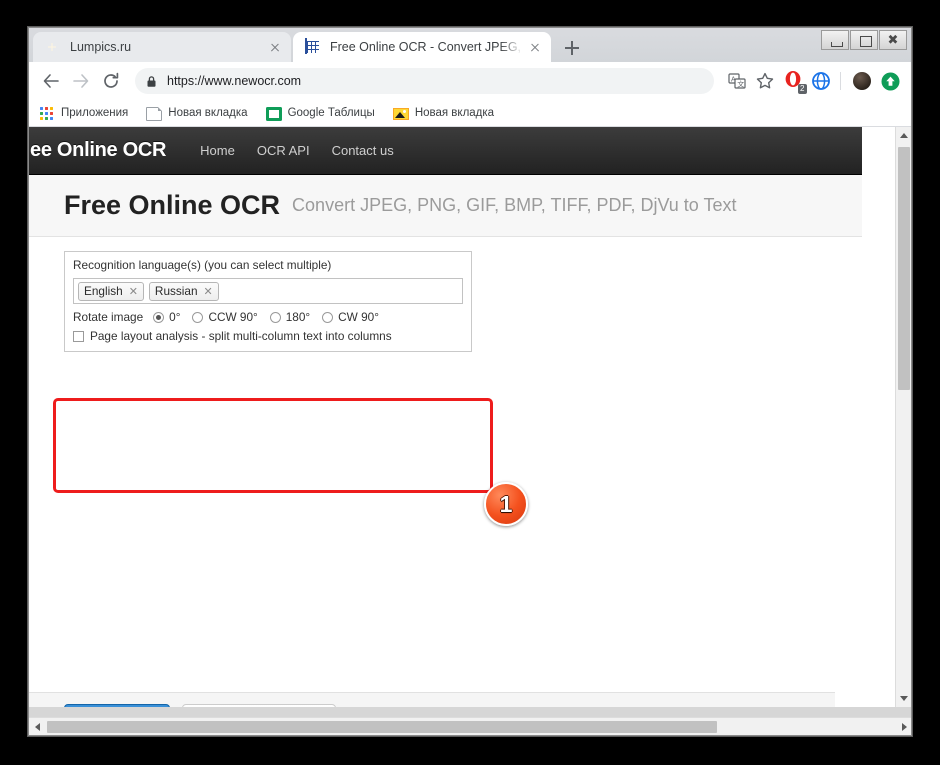 The width and height of the screenshot is (940, 765). I want to click on apps-grid-icon, so click(47, 113).